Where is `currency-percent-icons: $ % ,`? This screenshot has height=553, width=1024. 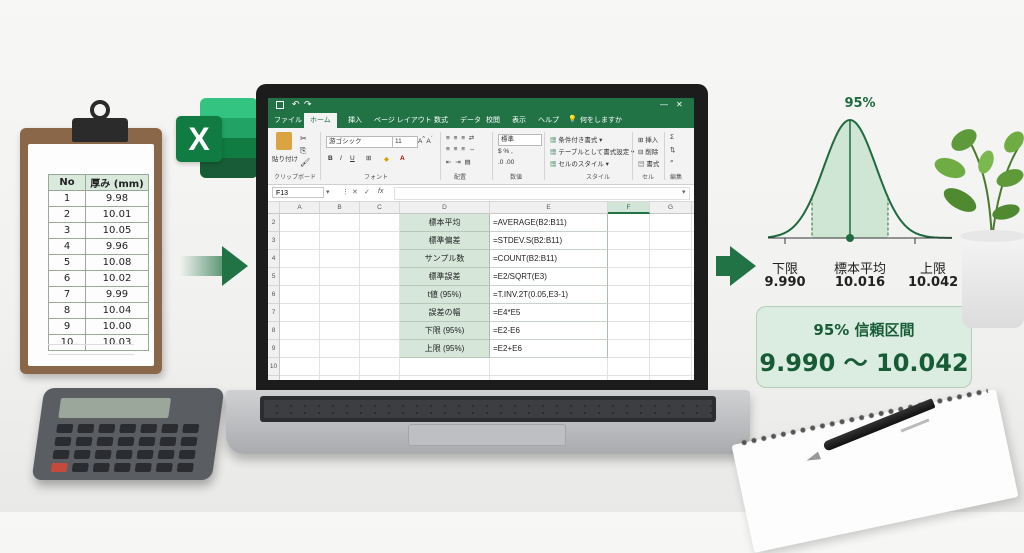 currency-percent-icons: $ % , is located at coordinates (505, 151).